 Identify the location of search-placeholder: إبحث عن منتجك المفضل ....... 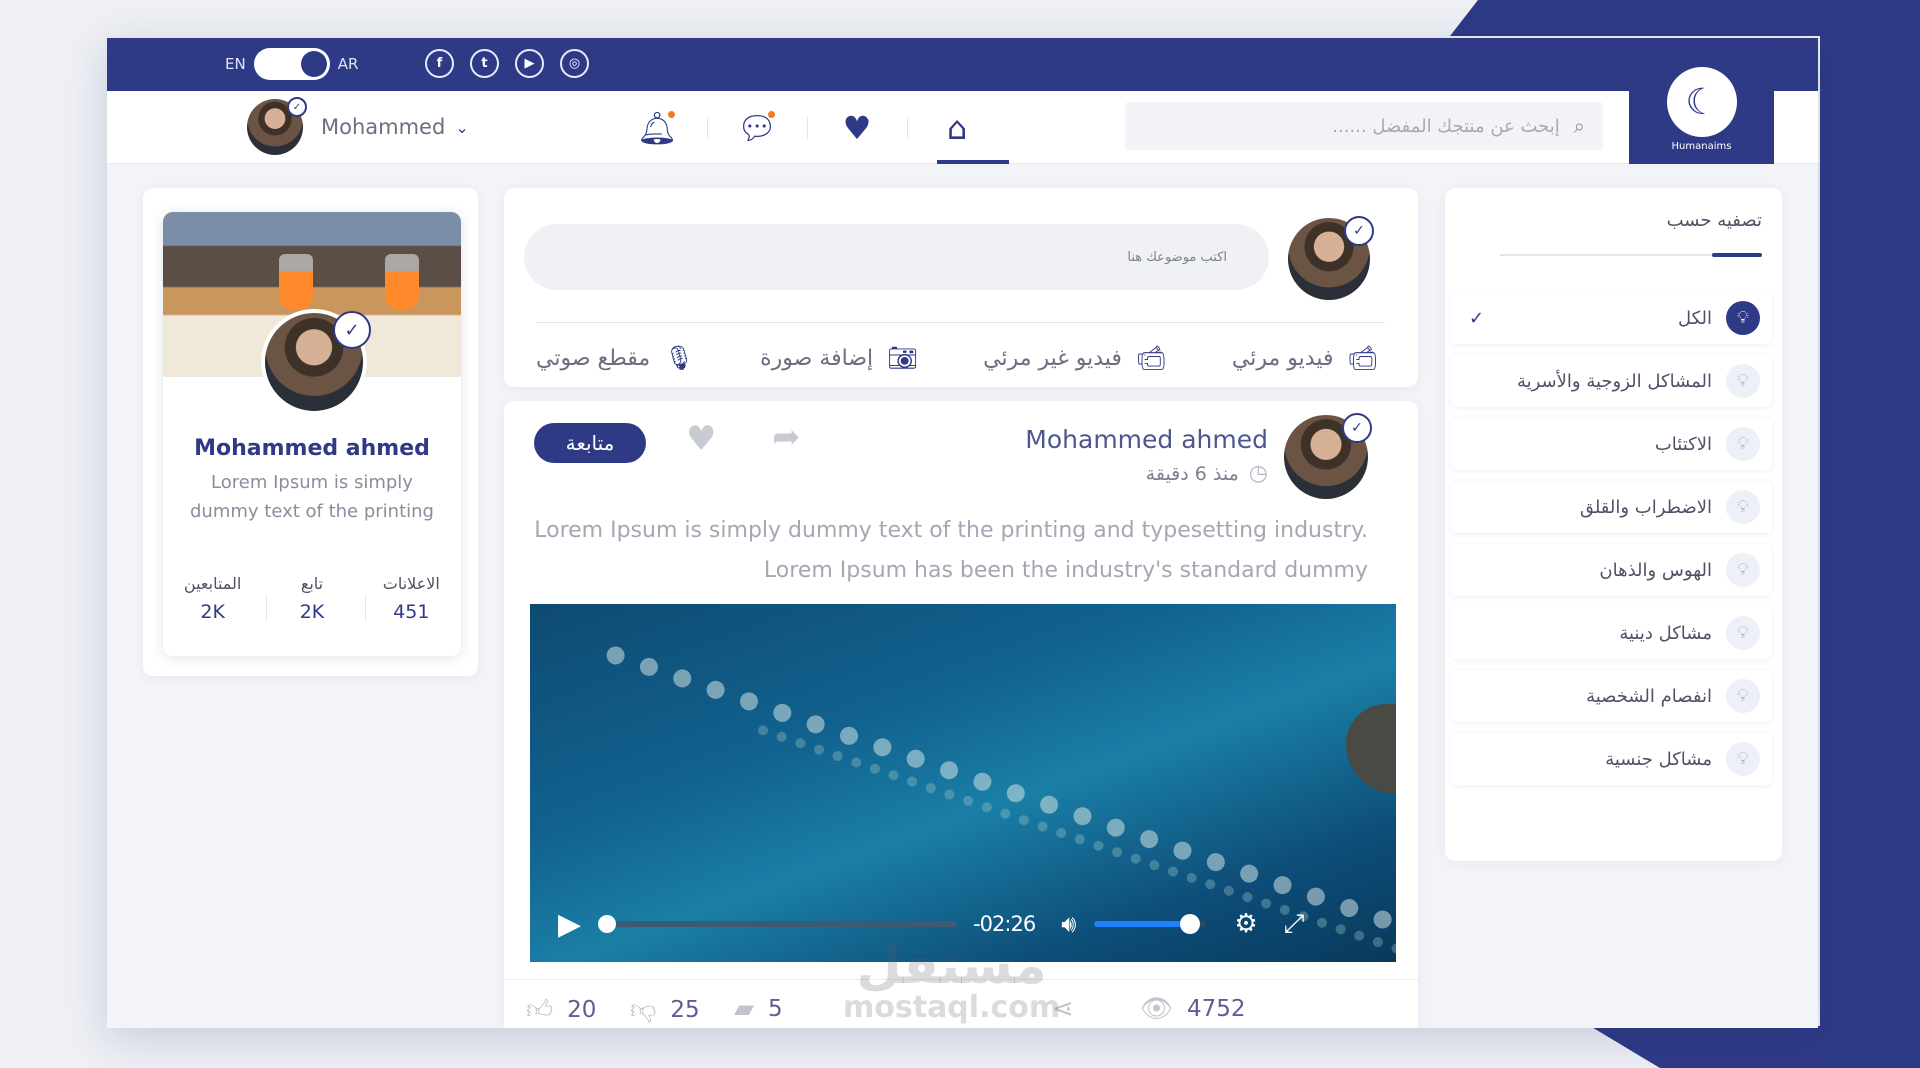
(1446, 126).